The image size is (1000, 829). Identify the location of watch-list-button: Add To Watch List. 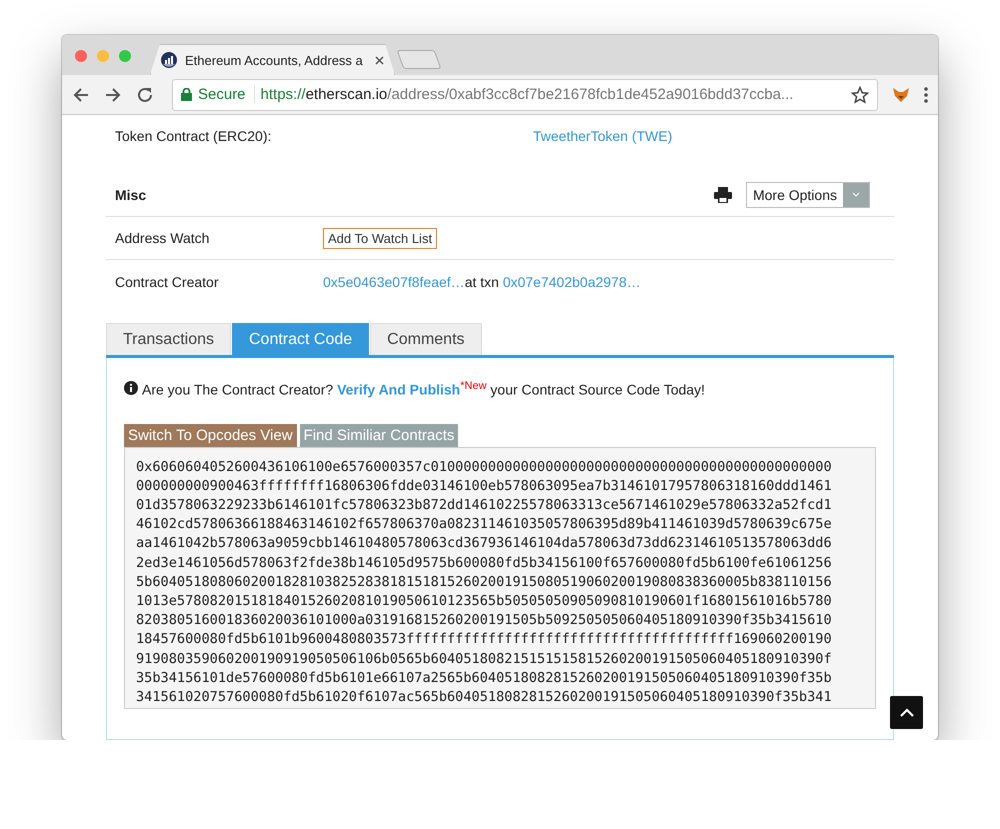
(380, 238).